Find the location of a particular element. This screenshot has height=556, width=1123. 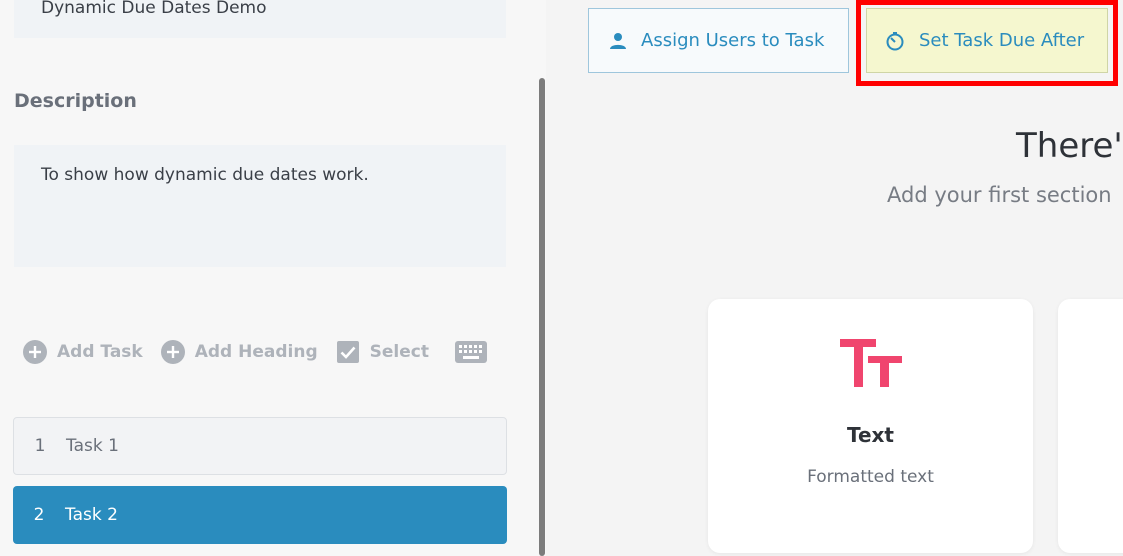

task-number: 1 is located at coordinates (40, 446).